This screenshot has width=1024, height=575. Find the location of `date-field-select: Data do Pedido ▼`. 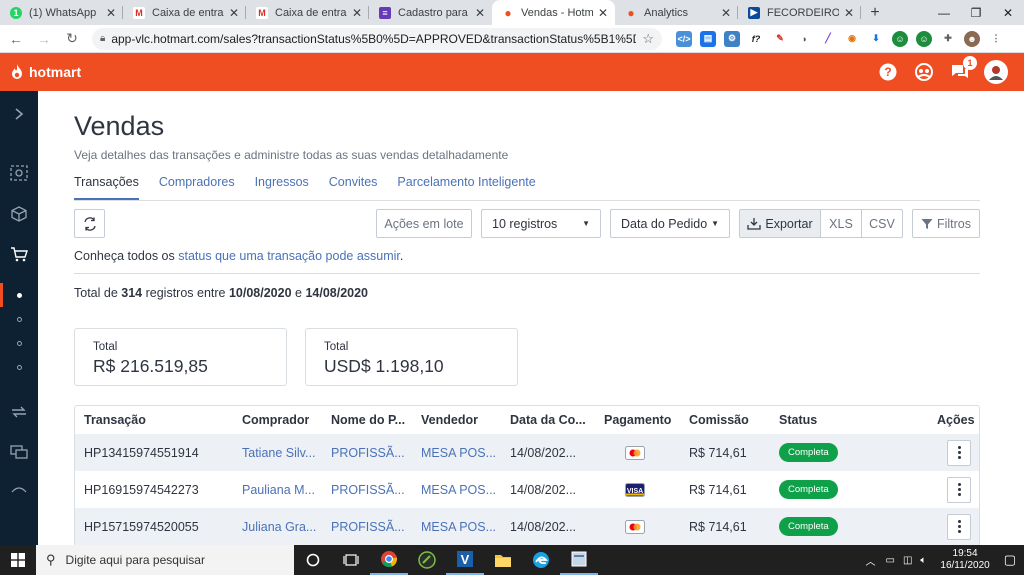

date-field-select: Data do Pedido ▼ is located at coordinates (670, 223).